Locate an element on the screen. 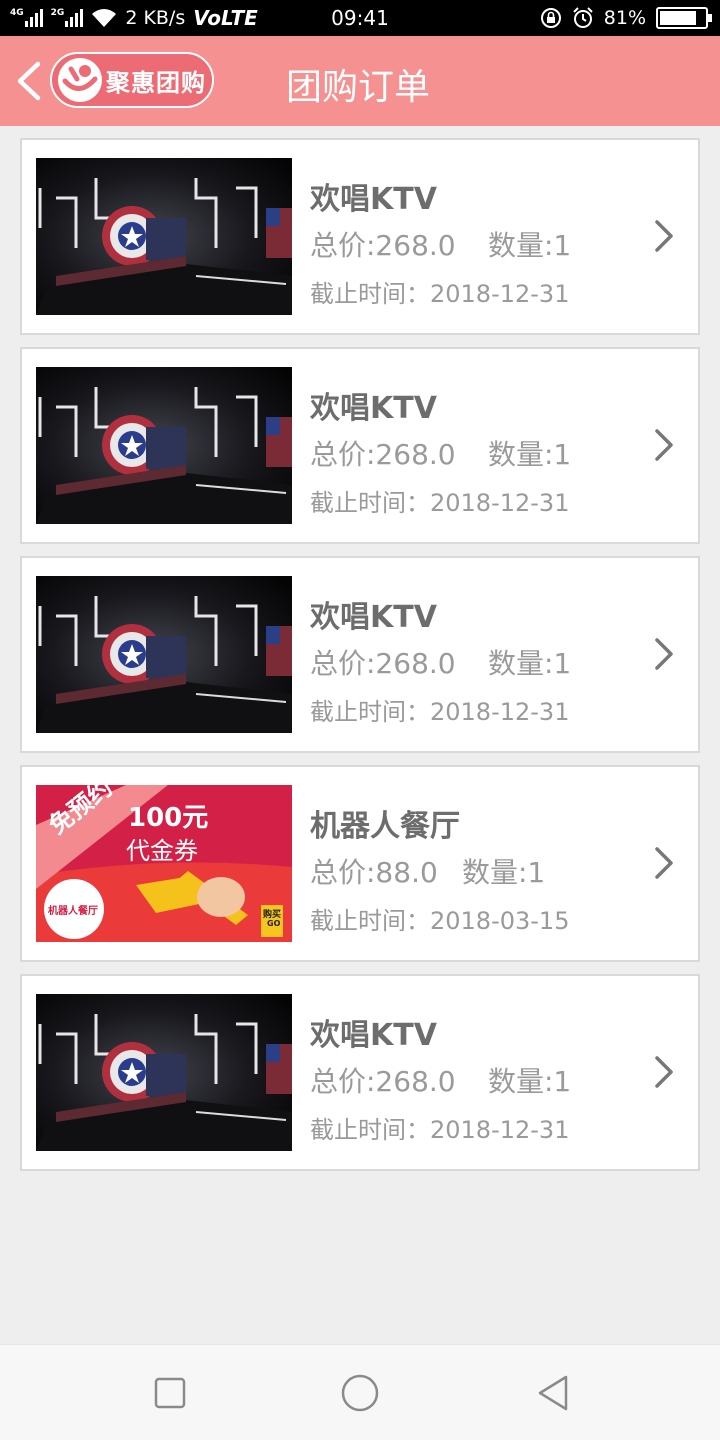 This screenshot has height=1440, width=720. brand-logo: 聚惠团购 is located at coordinates (132, 80).